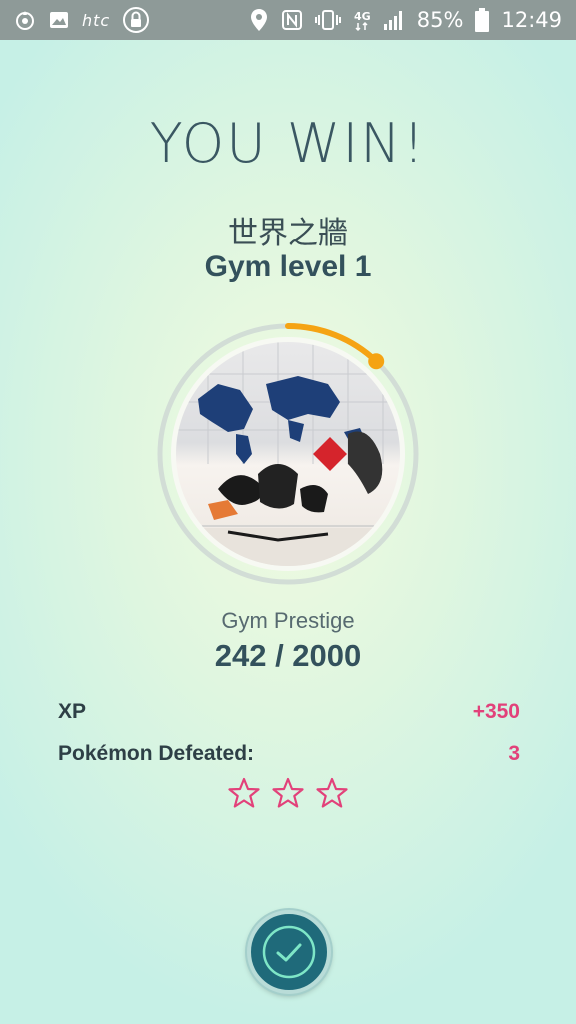  What do you see at coordinates (72, 711) in the screenshot?
I see `xp-label: XP` at bounding box center [72, 711].